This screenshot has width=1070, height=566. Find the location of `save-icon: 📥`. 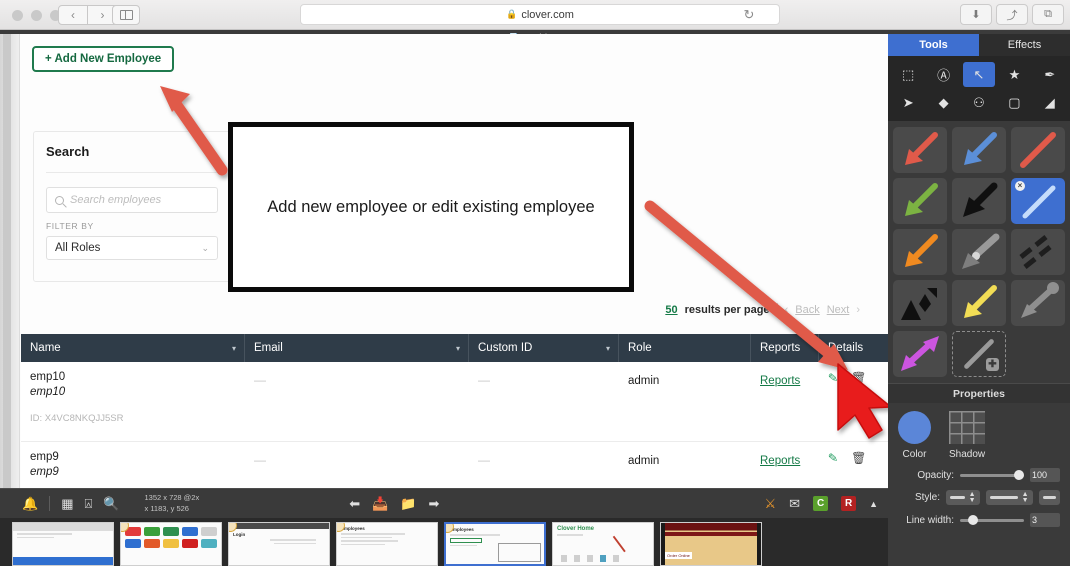

save-icon: 📥 is located at coordinates (380, 504).